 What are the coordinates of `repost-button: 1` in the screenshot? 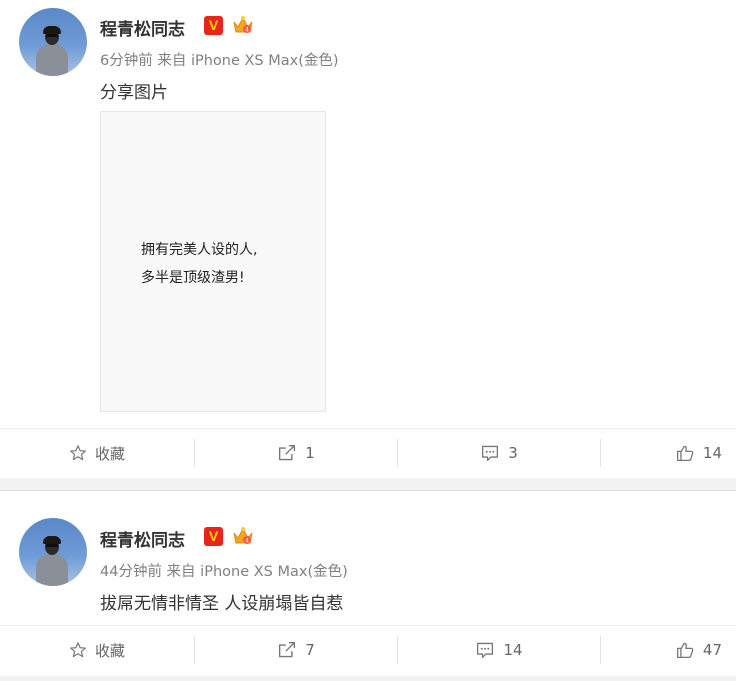 It's located at (296, 453).